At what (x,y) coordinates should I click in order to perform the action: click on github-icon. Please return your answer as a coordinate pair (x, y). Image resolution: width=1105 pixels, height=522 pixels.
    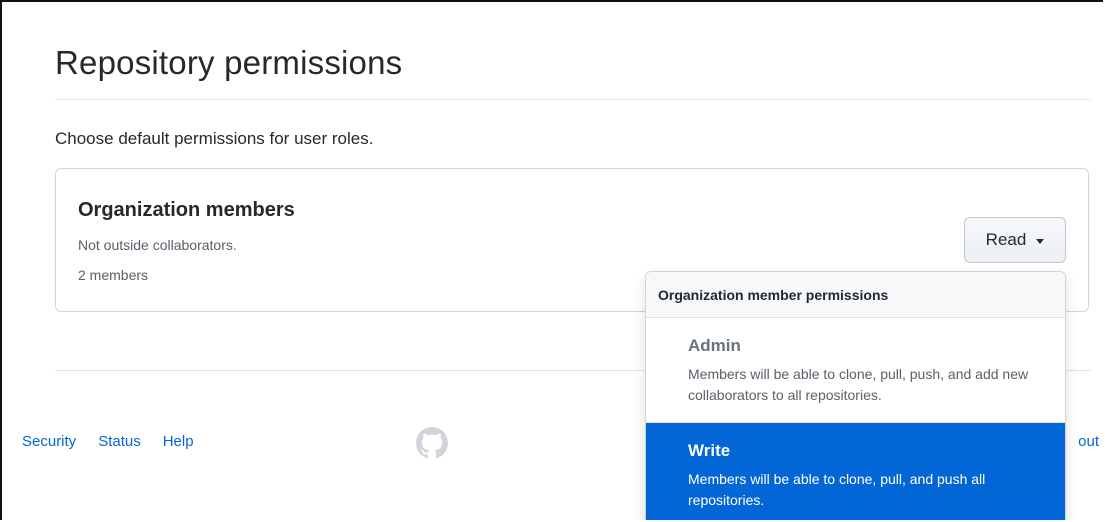
    Looking at the image, I should click on (432, 443).